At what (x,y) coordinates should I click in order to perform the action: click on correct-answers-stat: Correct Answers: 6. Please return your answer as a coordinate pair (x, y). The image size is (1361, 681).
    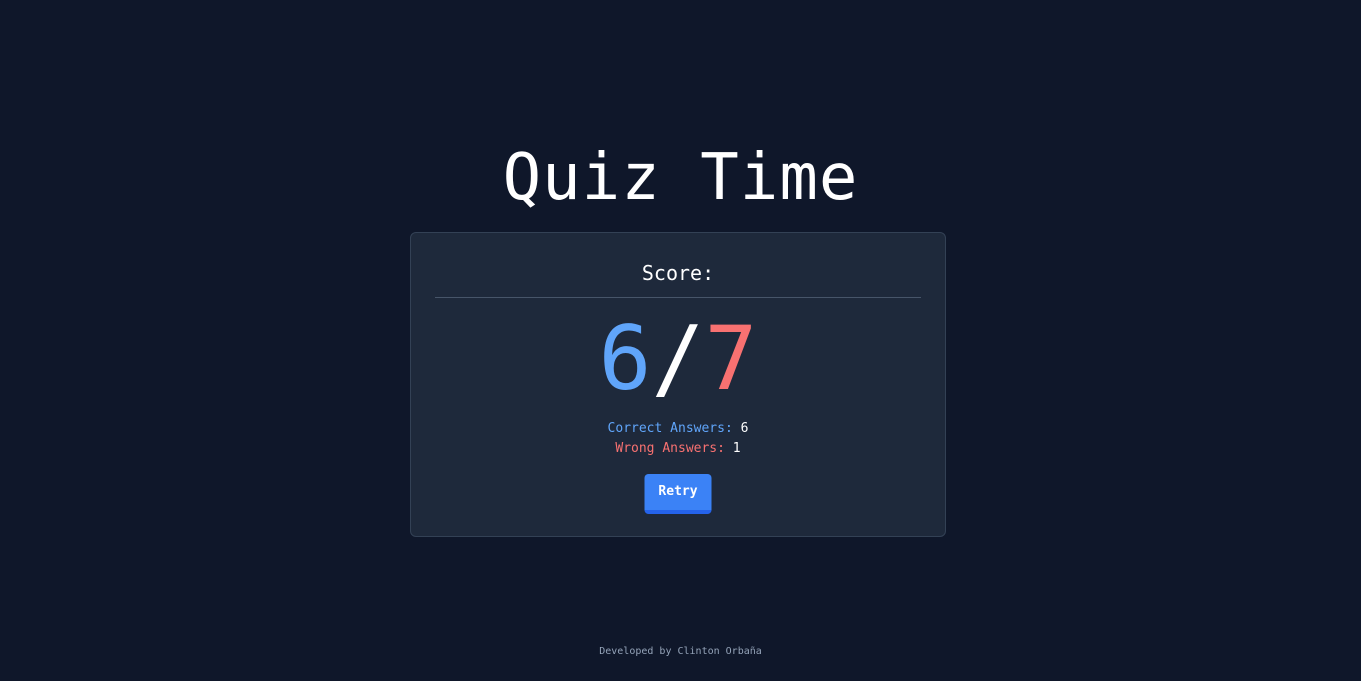
    Looking at the image, I should click on (678, 429).